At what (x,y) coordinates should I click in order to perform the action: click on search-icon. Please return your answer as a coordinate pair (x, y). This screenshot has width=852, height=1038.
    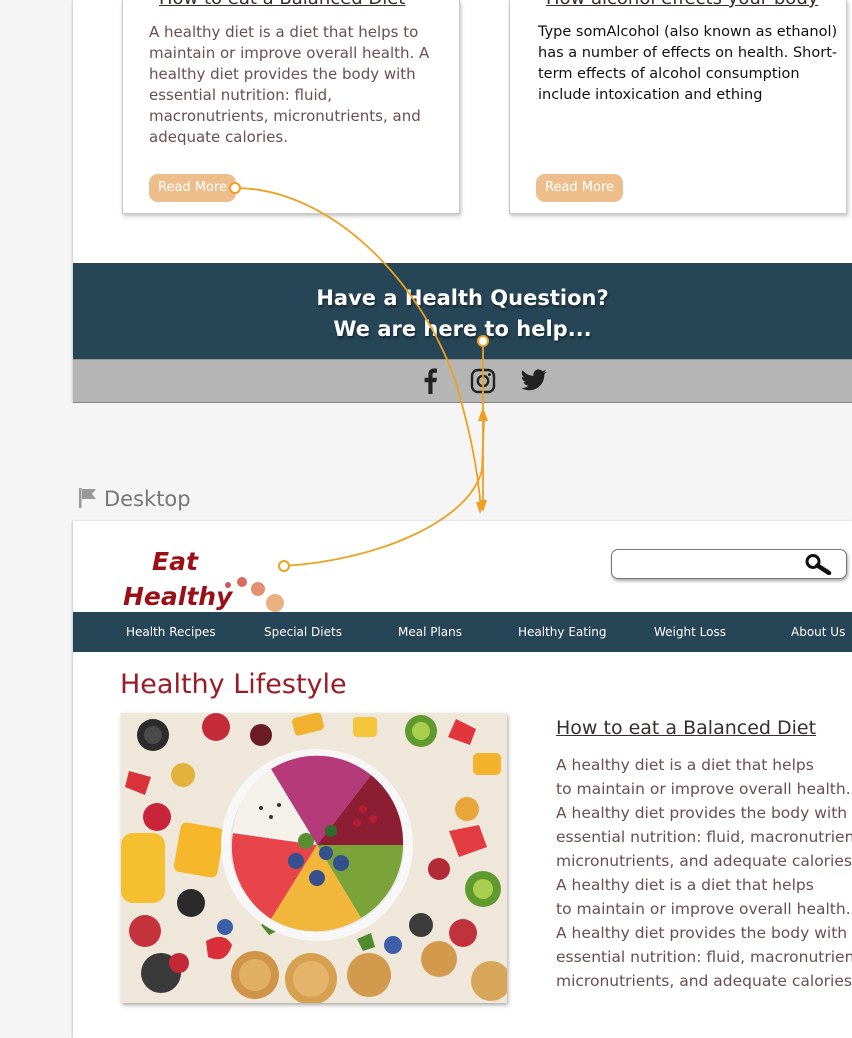
    Looking at the image, I should click on (818, 566).